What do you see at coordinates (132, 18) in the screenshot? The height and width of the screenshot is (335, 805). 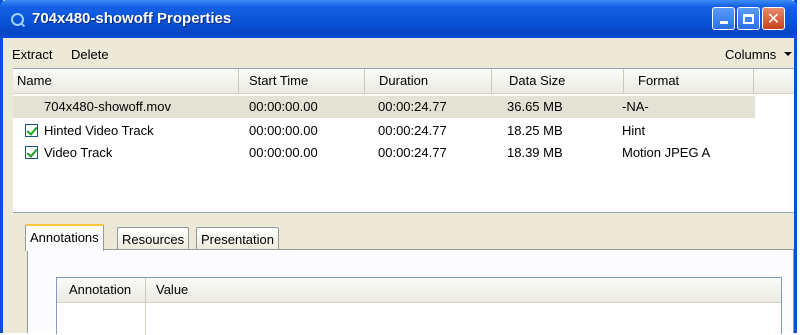 I see `window-title: 704x480-showoff Properties` at bounding box center [132, 18].